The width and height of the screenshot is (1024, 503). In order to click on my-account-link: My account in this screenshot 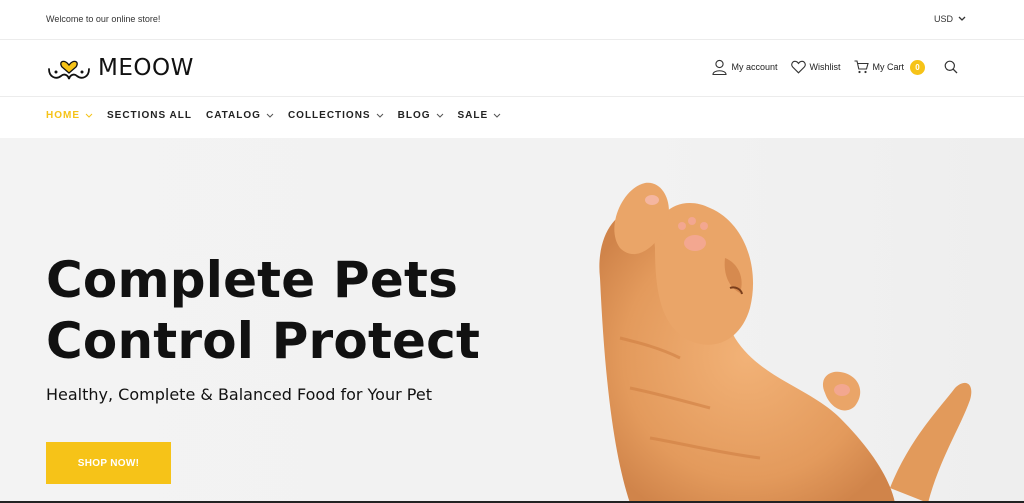, I will do `click(745, 67)`.